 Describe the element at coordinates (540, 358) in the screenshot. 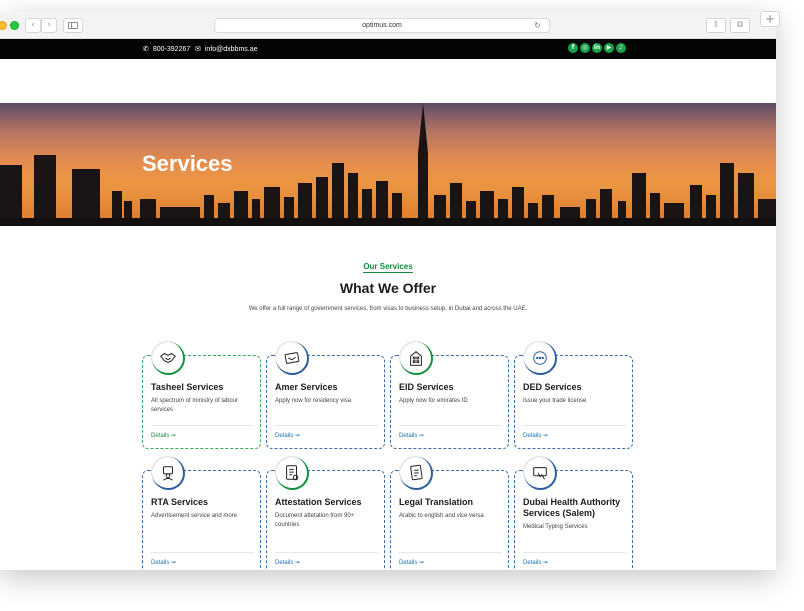

I see `chat-icon` at that location.